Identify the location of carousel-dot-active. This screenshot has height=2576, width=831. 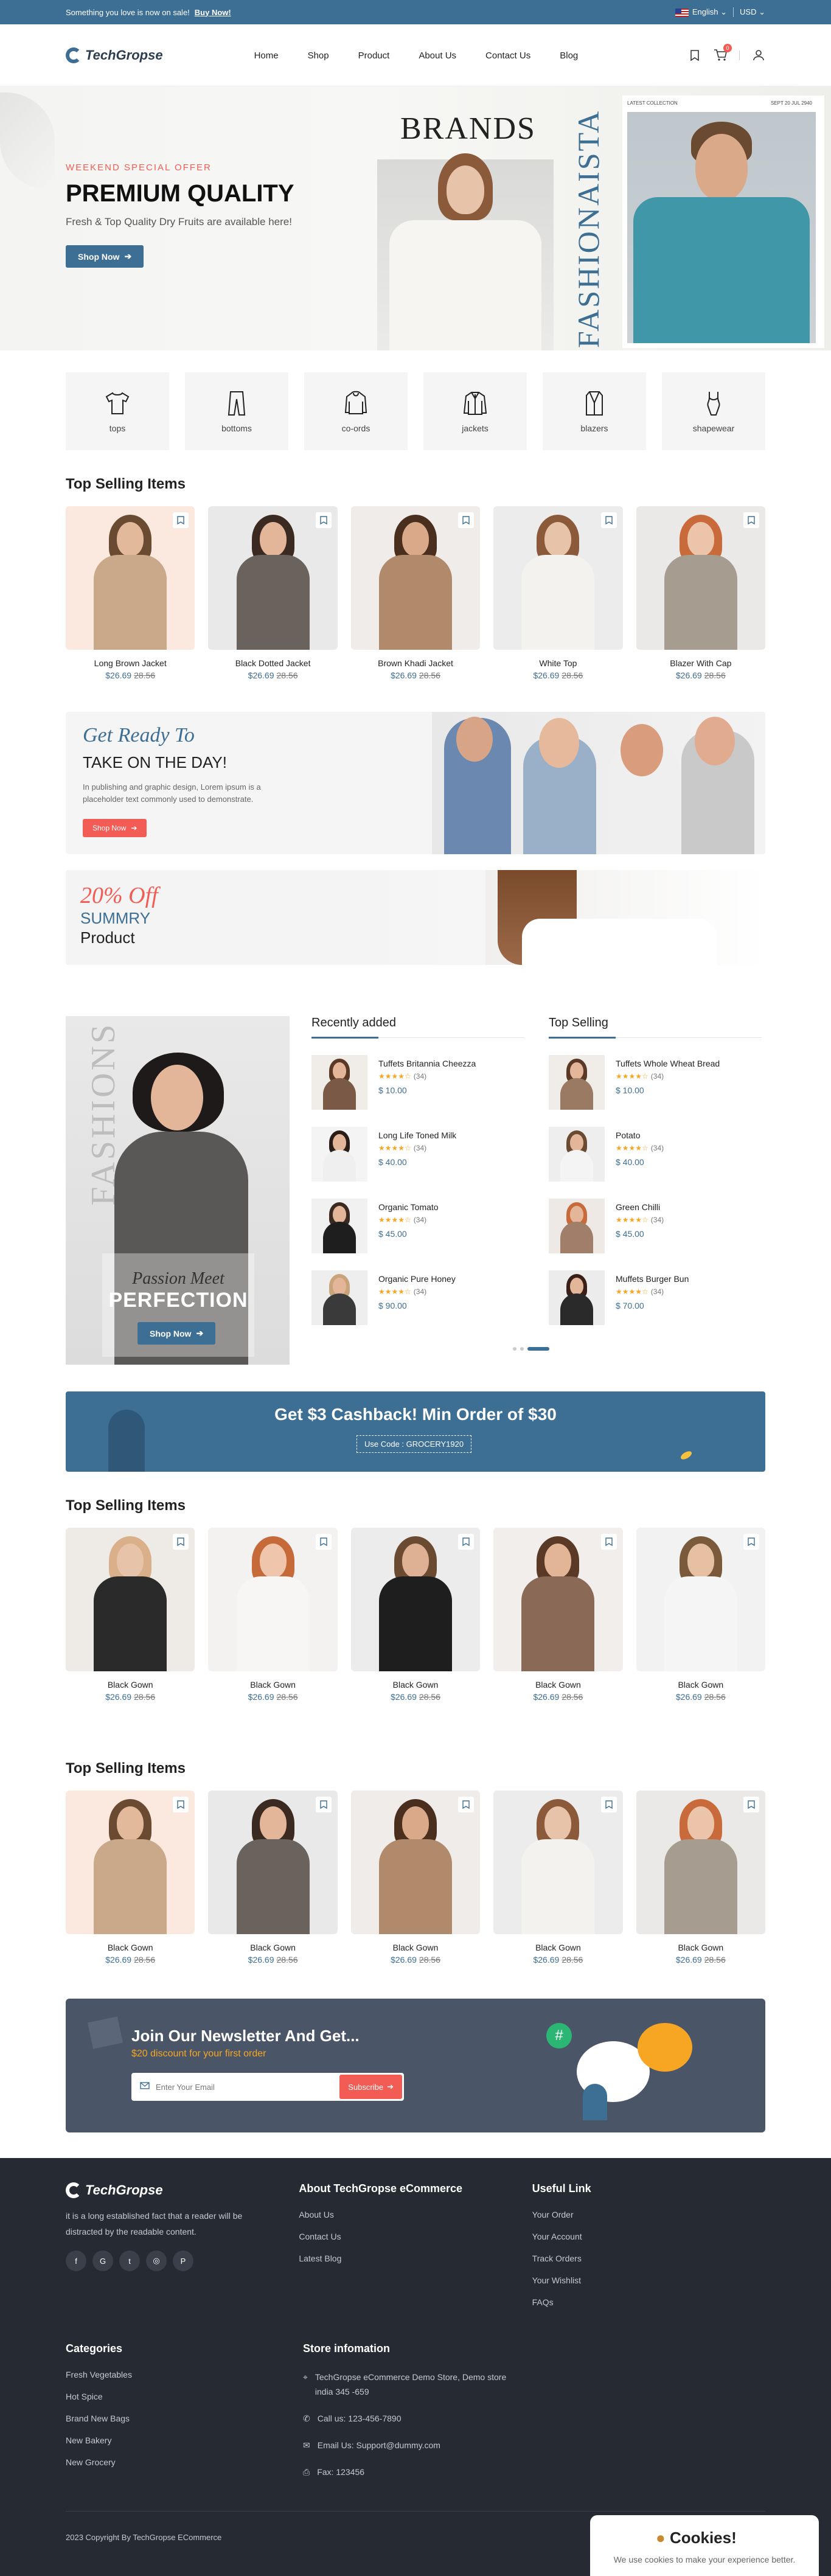
(538, 1349).